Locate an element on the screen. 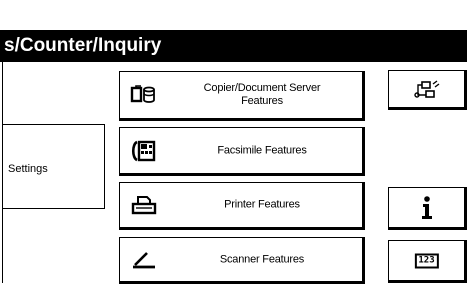  settings-bottom-divider is located at coordinates (53, 208).